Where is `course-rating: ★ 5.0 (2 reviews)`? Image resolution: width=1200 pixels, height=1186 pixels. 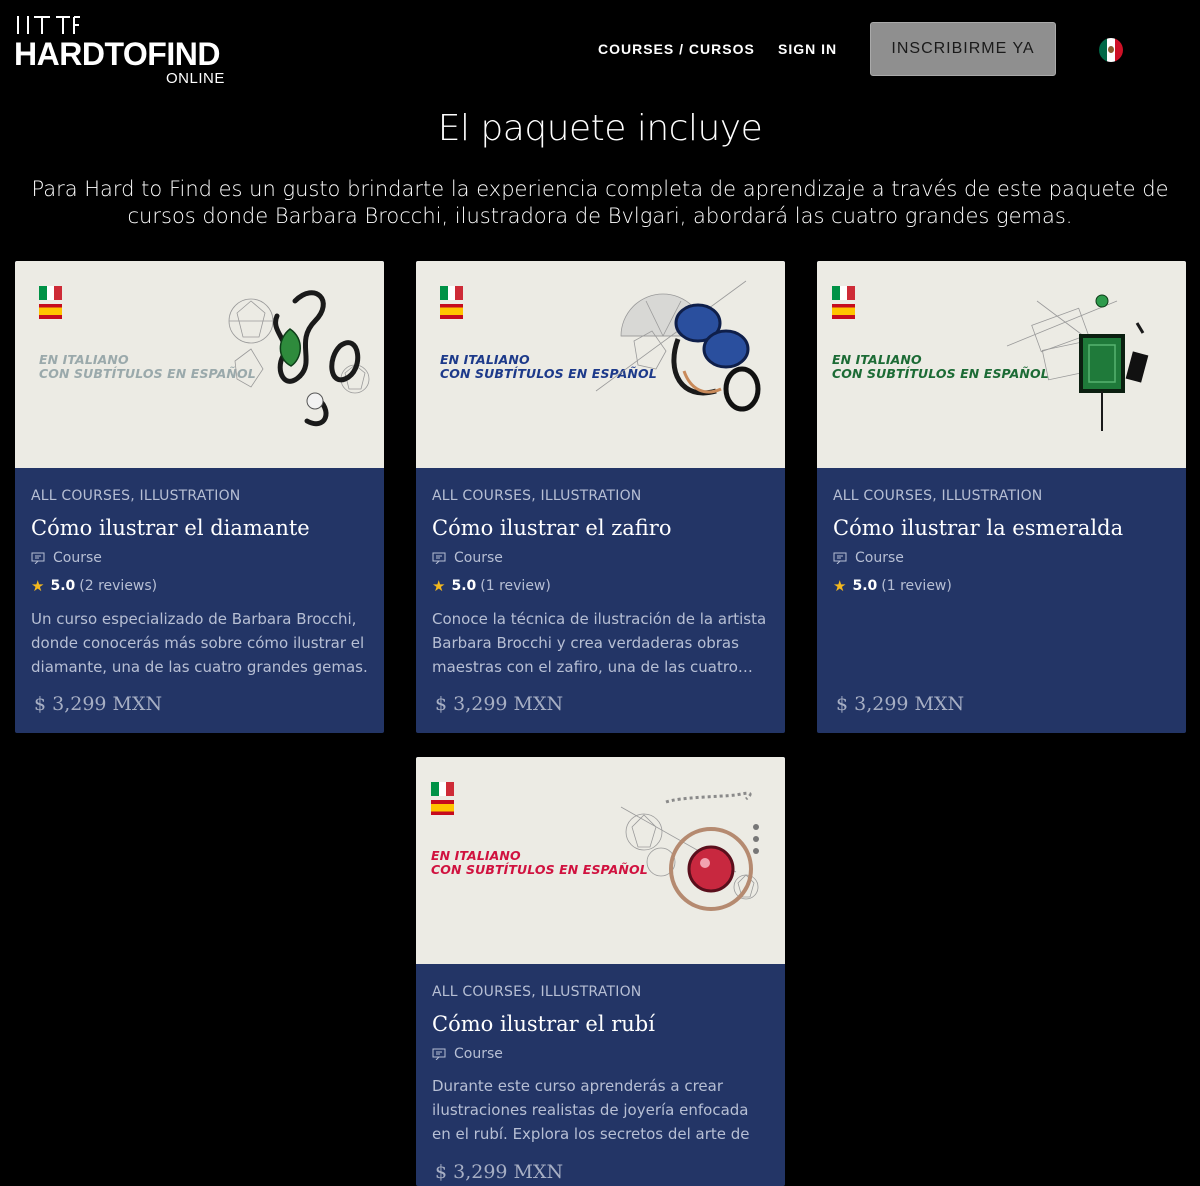
course-rating: ★ 5.0 (2 reviews) is located at coordinates (199, 586).